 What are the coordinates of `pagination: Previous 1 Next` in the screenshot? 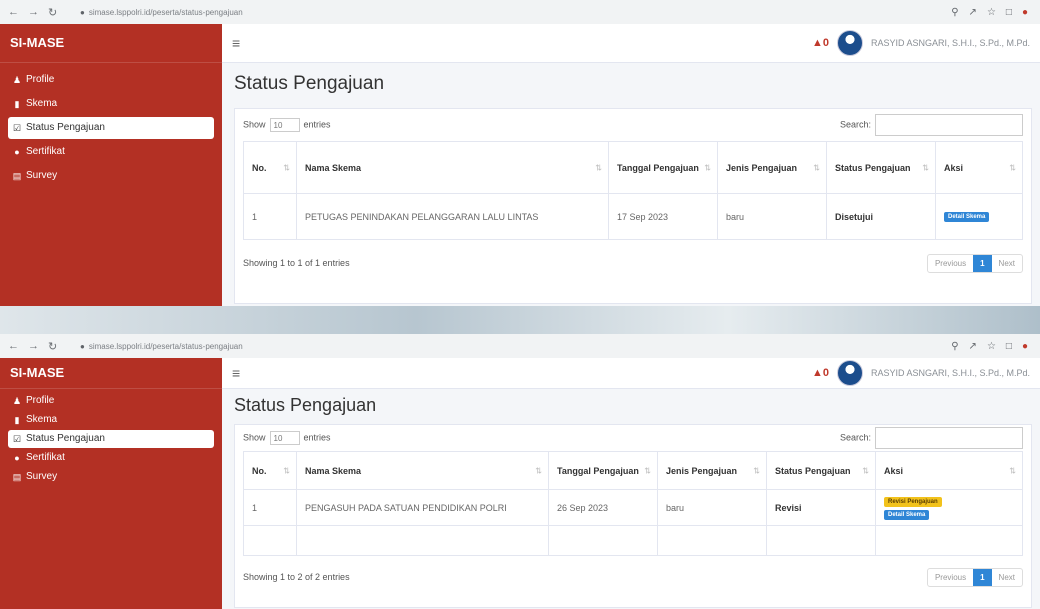 It's located at (974, 577).